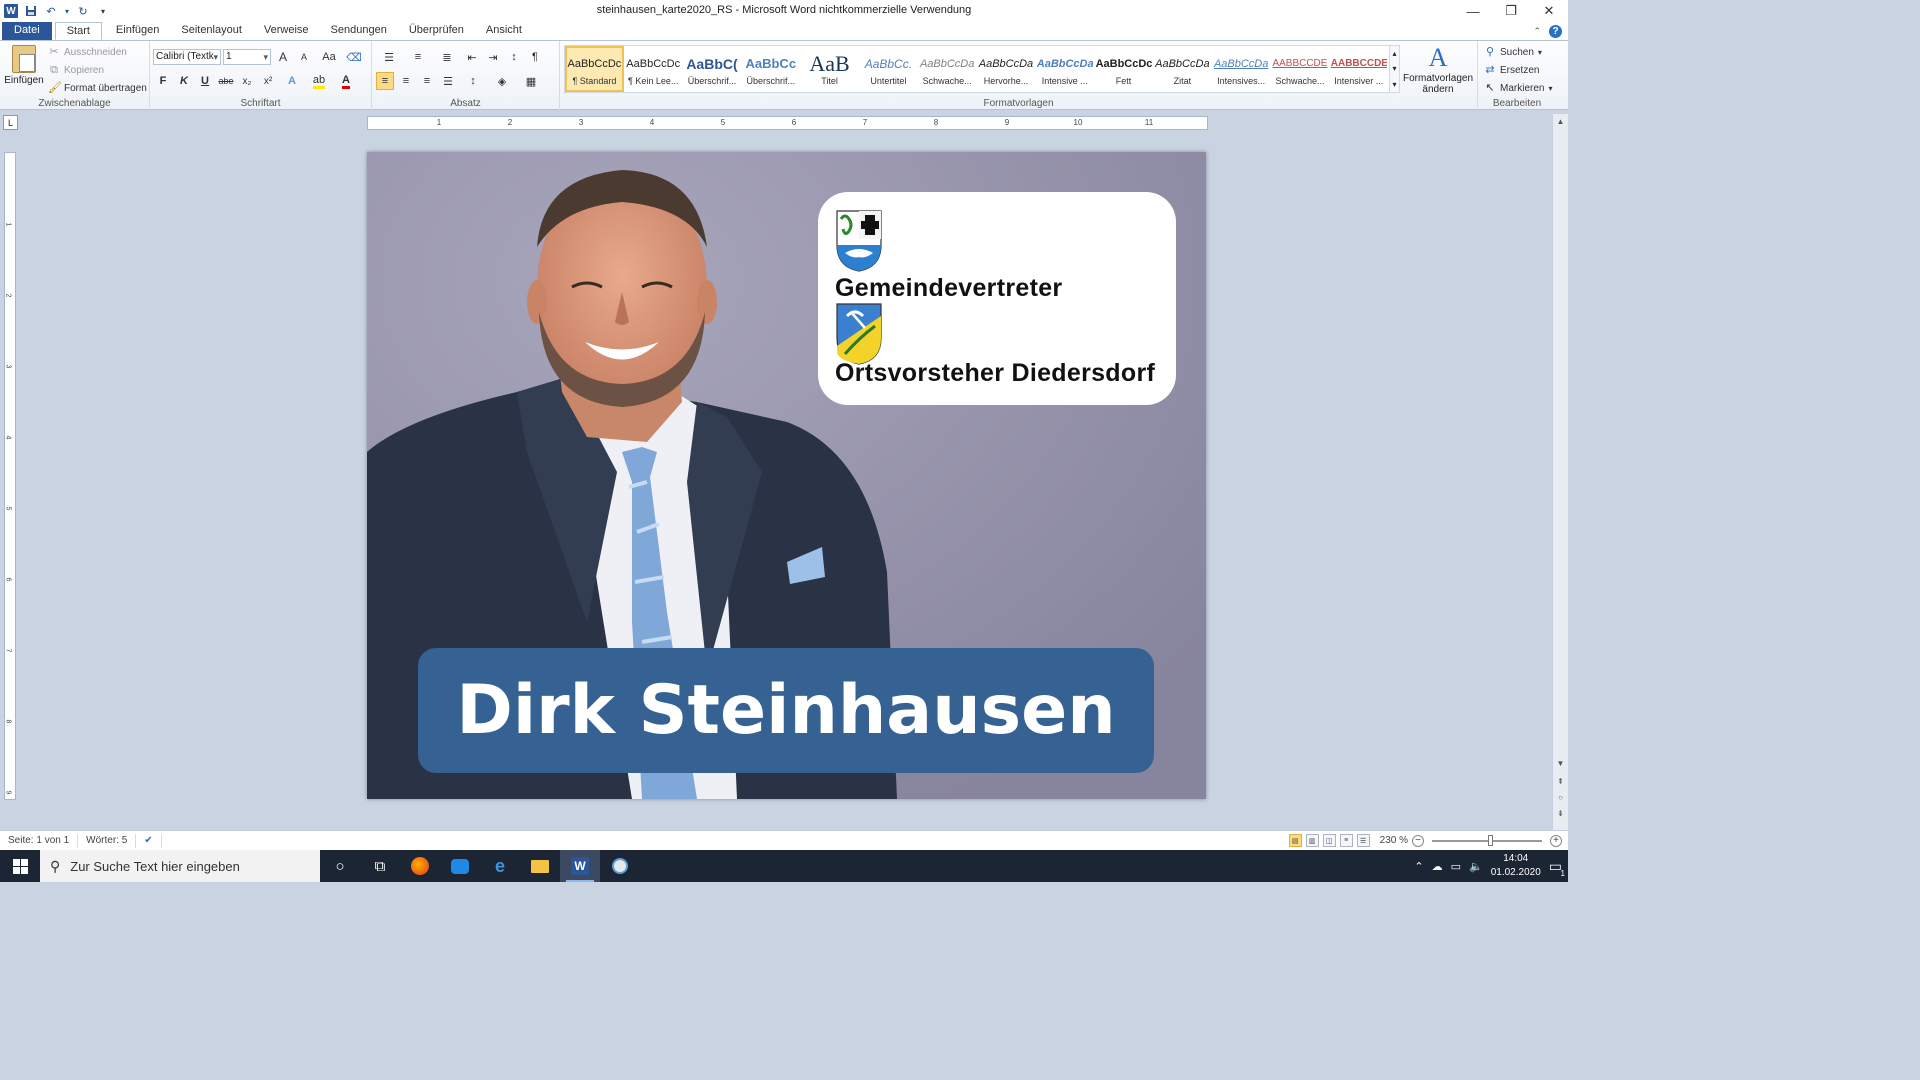  What do you see at coordinates (1490, 840) in the screenshot?
I see `zoom-thumb` at bounding box center [1490, 840].